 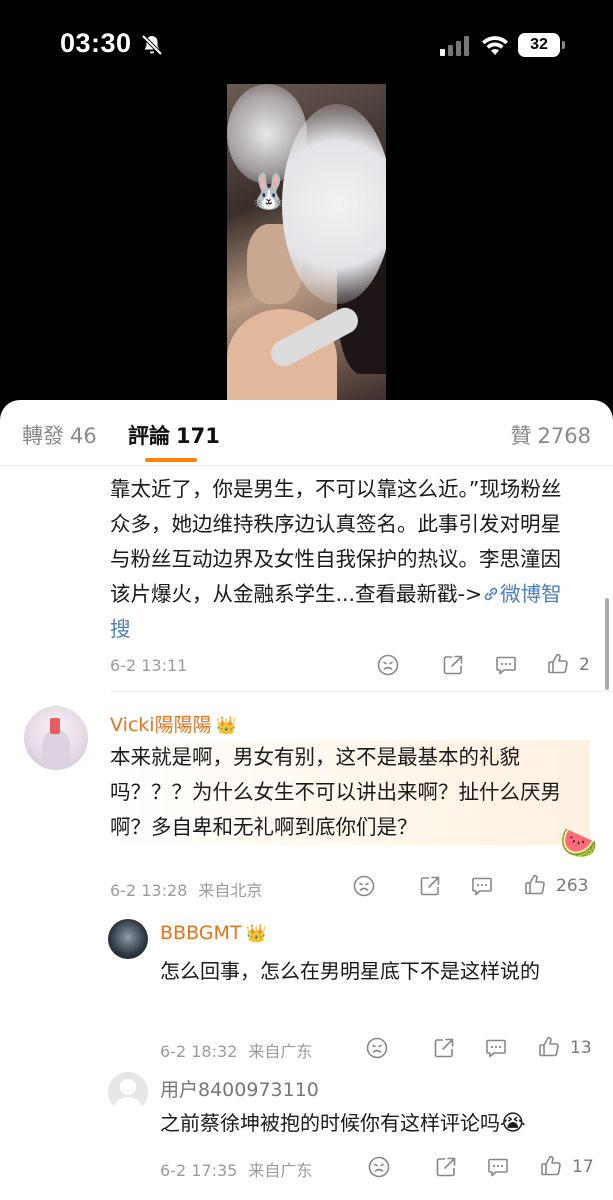 I want to click on tab-repost: 轉發 46, so click(x=59, y=435).